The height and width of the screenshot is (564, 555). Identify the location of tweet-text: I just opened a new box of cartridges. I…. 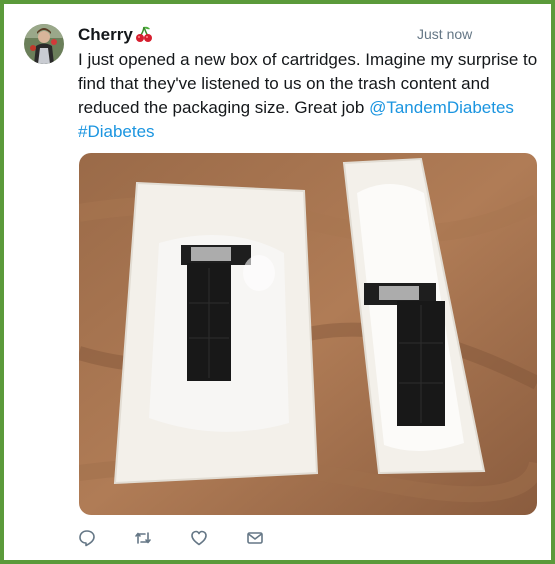
(309, 96).